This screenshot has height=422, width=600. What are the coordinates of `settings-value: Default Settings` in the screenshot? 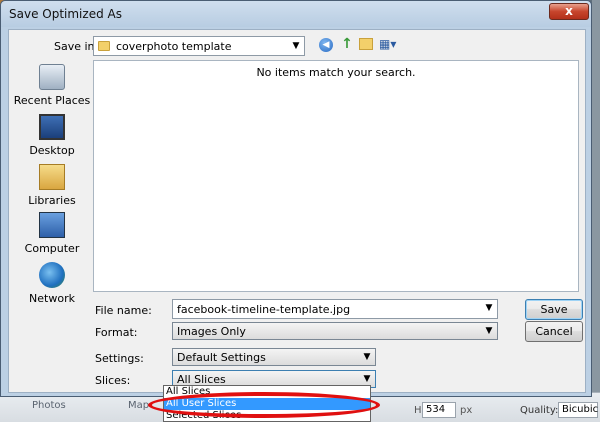 It's located at (221, 357).